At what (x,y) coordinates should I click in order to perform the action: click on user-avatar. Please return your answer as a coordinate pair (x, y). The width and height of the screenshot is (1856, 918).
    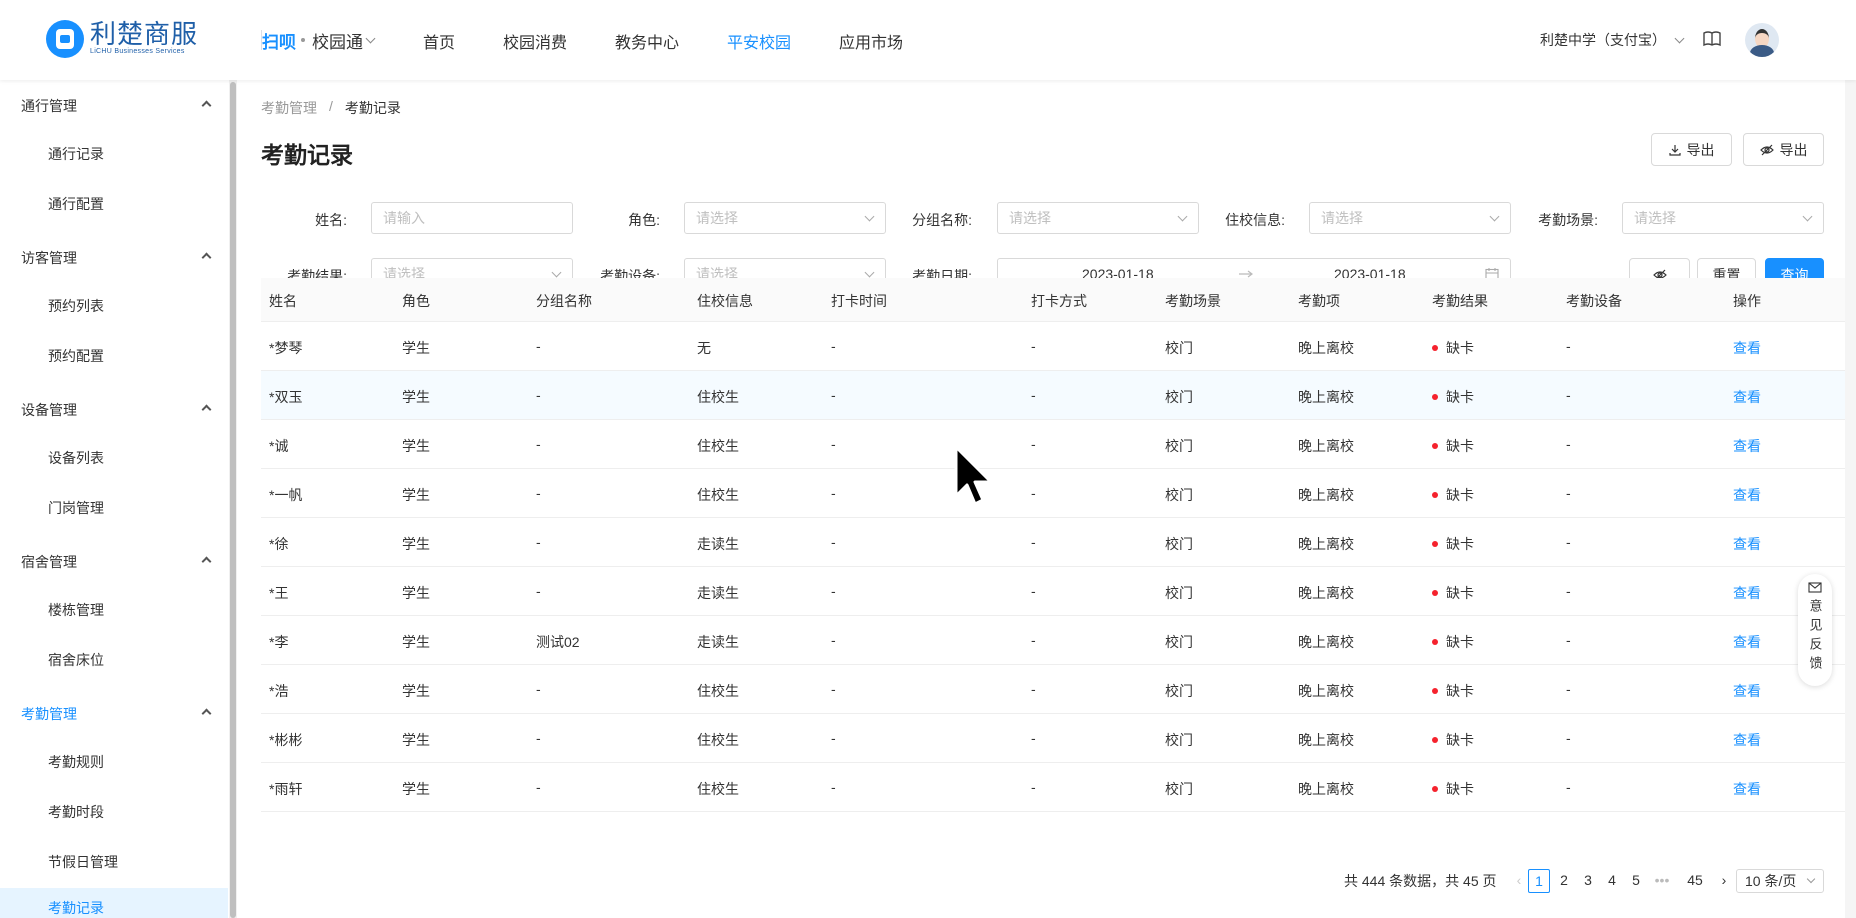
    Looking at the image, I should click on (1762, 40).